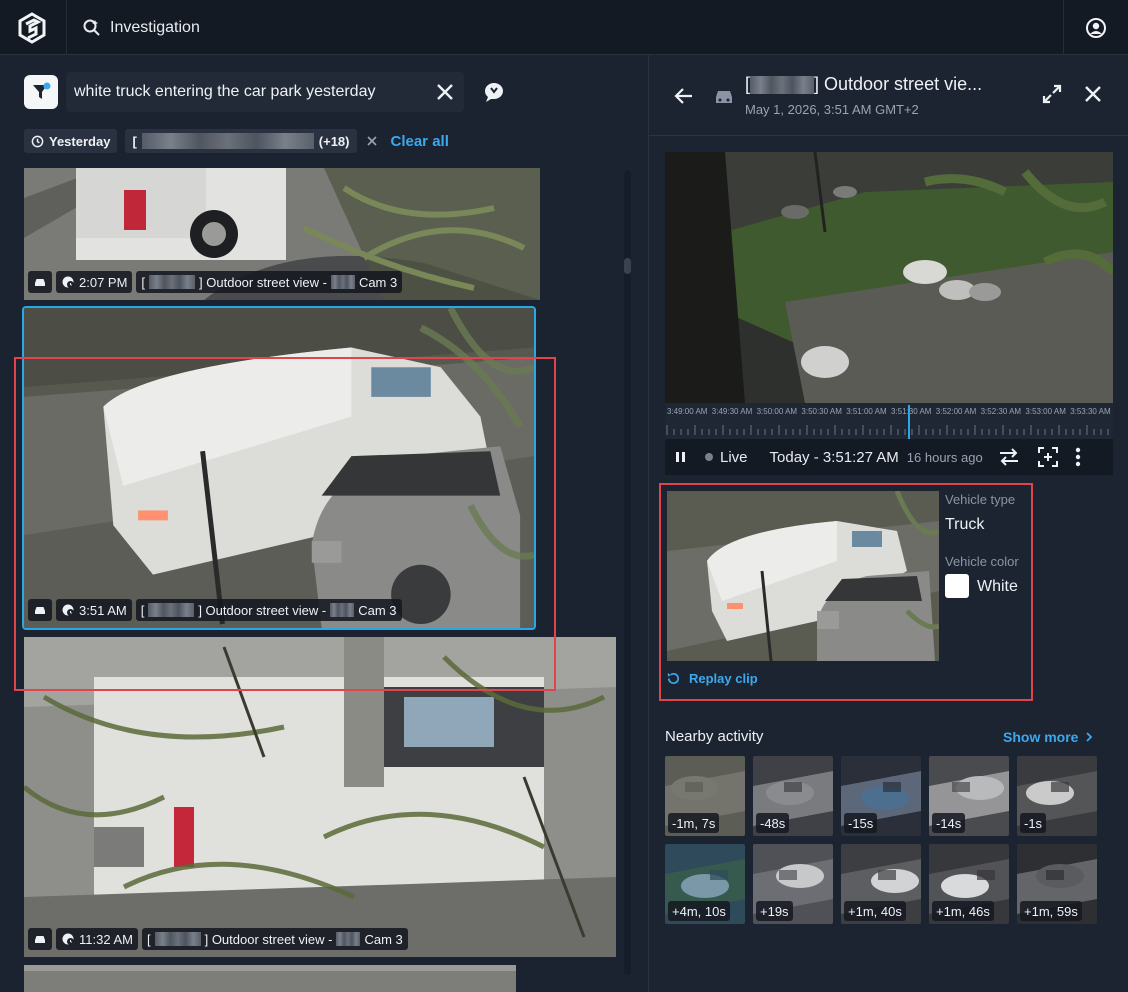 This screenshot has height=992, width=1128. What do you see at coordinates (32, 28) in the screenshot?
I see `app-logo-icon` at bounding box center [32, 28].